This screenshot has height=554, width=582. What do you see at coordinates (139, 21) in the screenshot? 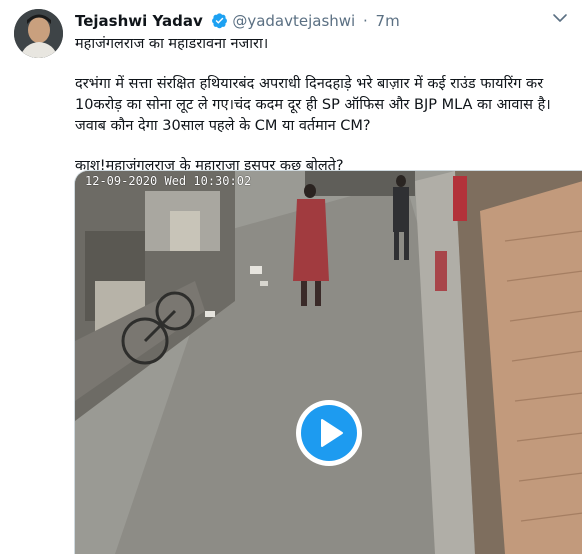
I see `author-name: Tejashwi Yadav` at bounding box center [139, 21].